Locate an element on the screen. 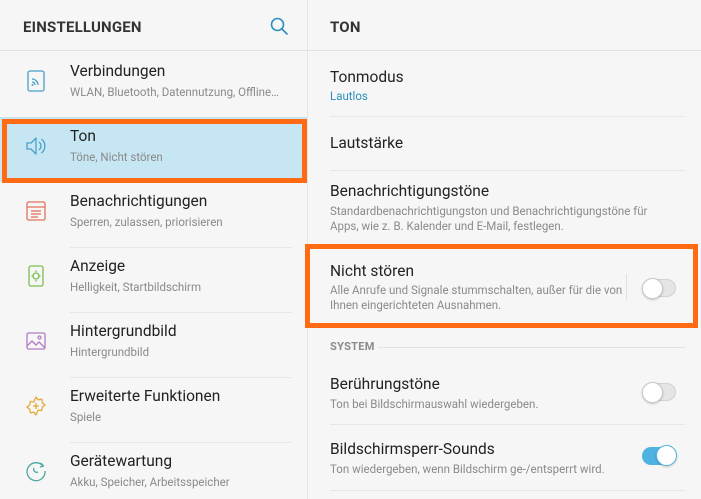  nav-item-subtitle: Sperren, zulassen, priorisieren is located at coordinates (146, 222).